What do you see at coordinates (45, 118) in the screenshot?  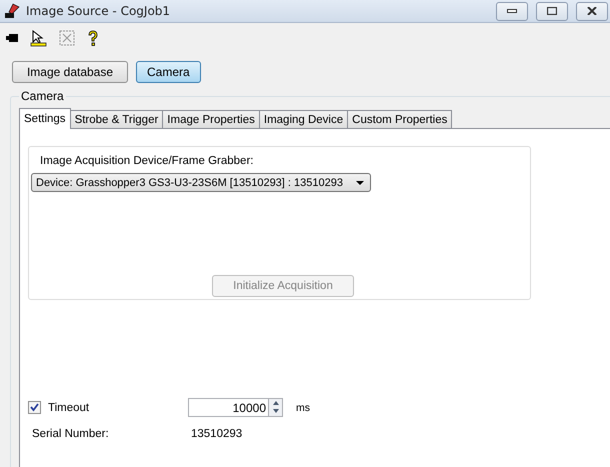 I see `tab: Settings` at bounding box center [45, 118].